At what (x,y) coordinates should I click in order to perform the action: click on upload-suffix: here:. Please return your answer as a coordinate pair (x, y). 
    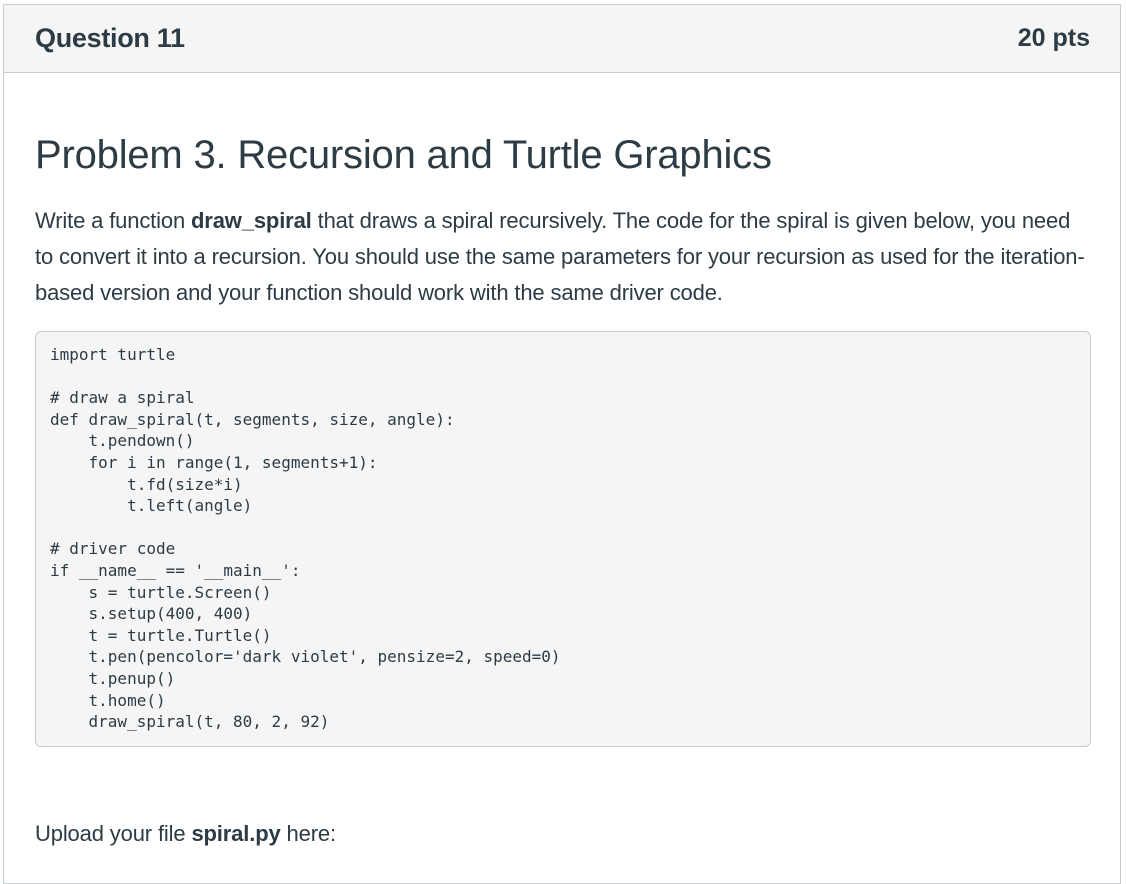
    Looking at the image, I should click on (308, 833).